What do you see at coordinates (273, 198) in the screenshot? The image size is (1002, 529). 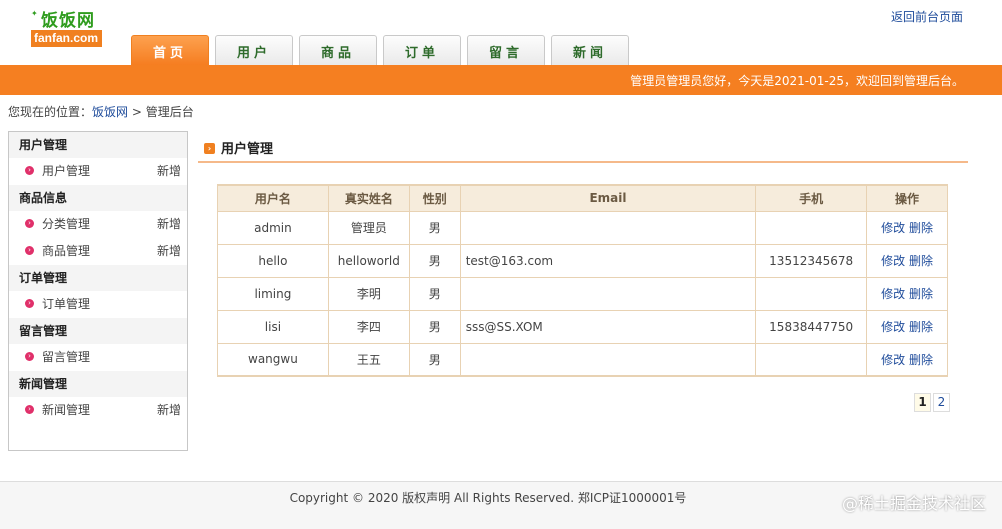 I see `col-username: 用户名` at bounding box center [273, 198].